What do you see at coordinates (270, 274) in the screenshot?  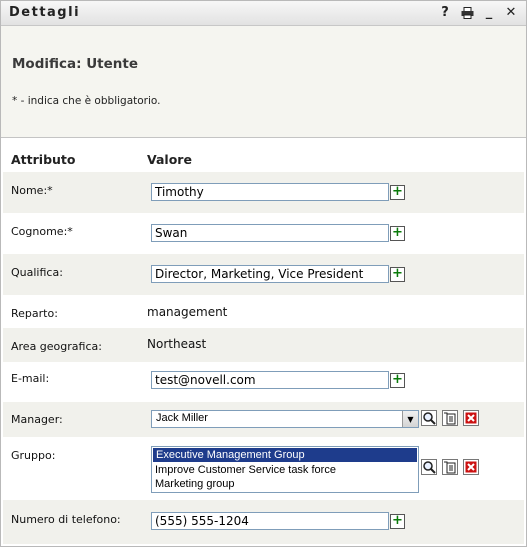 I see `qualifica-input: Director, Marketing, Vice President` at bounding box center [270, 274].